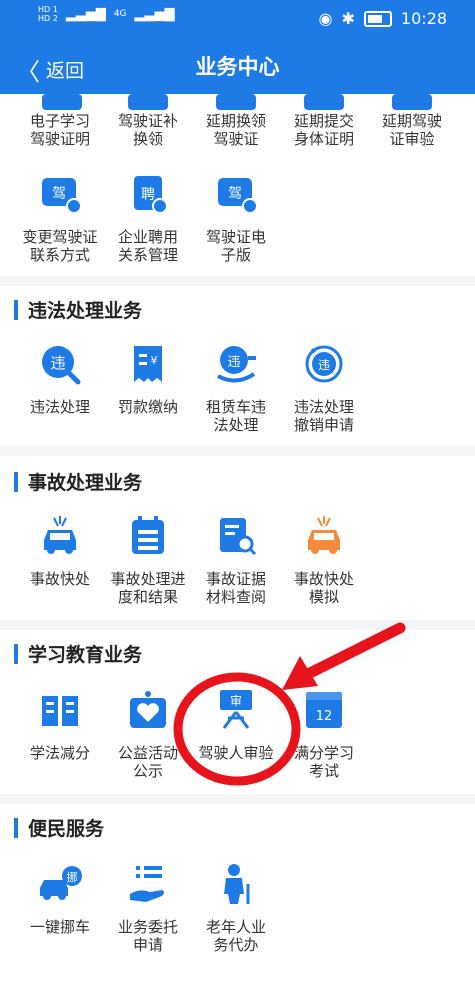  Describe the element at coordinates (325, 18) in the screenshot. I see `eye-icon: ◉` at that location.